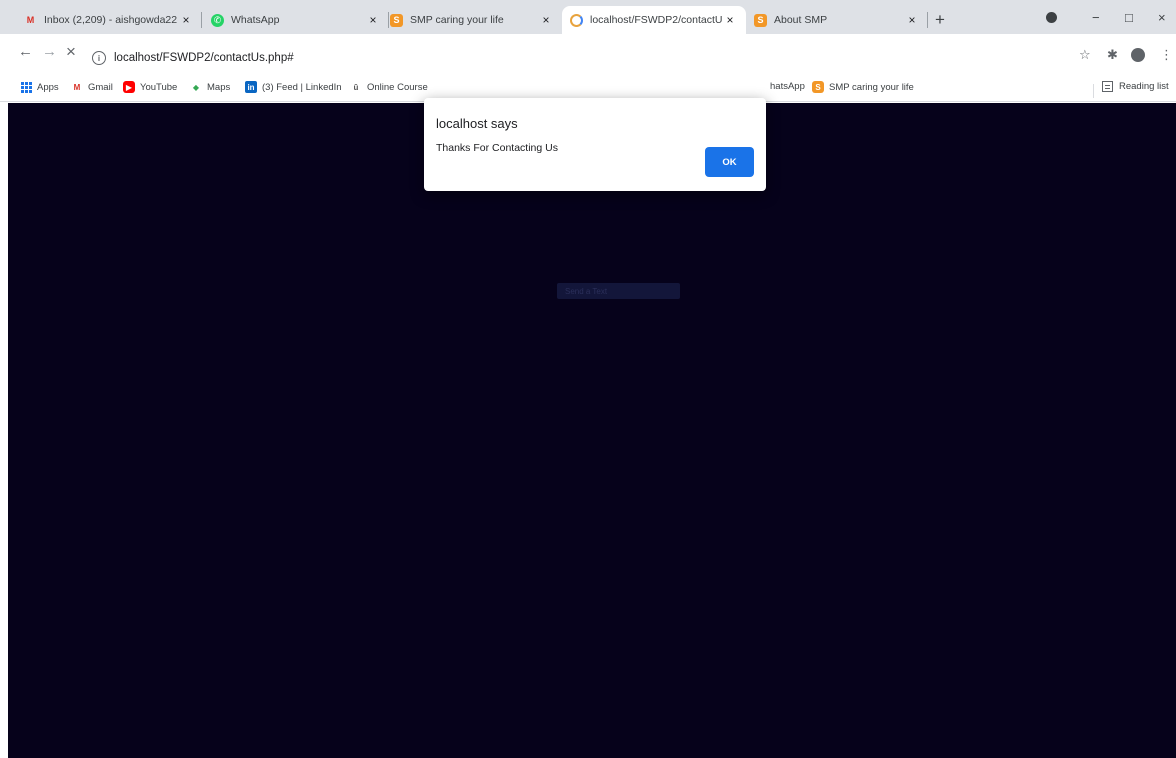 This screenshot has width=1176, height=758. What do you see at coordinates (729, 162) in the screenshot?
I see `ok-button: OK` at bounding box center [729, 162].